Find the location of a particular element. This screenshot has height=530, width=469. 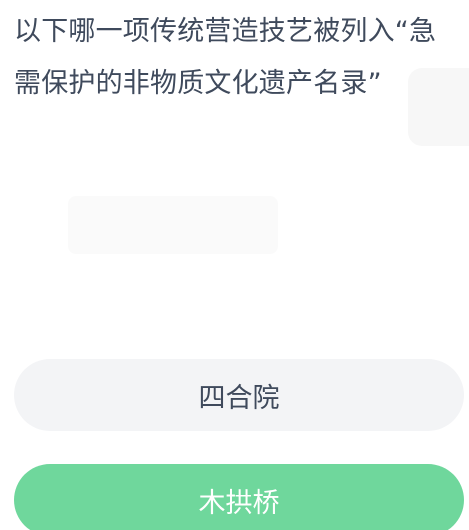

answer-option-button-selected: 木拱桥 is located at coordinates (239, 497).